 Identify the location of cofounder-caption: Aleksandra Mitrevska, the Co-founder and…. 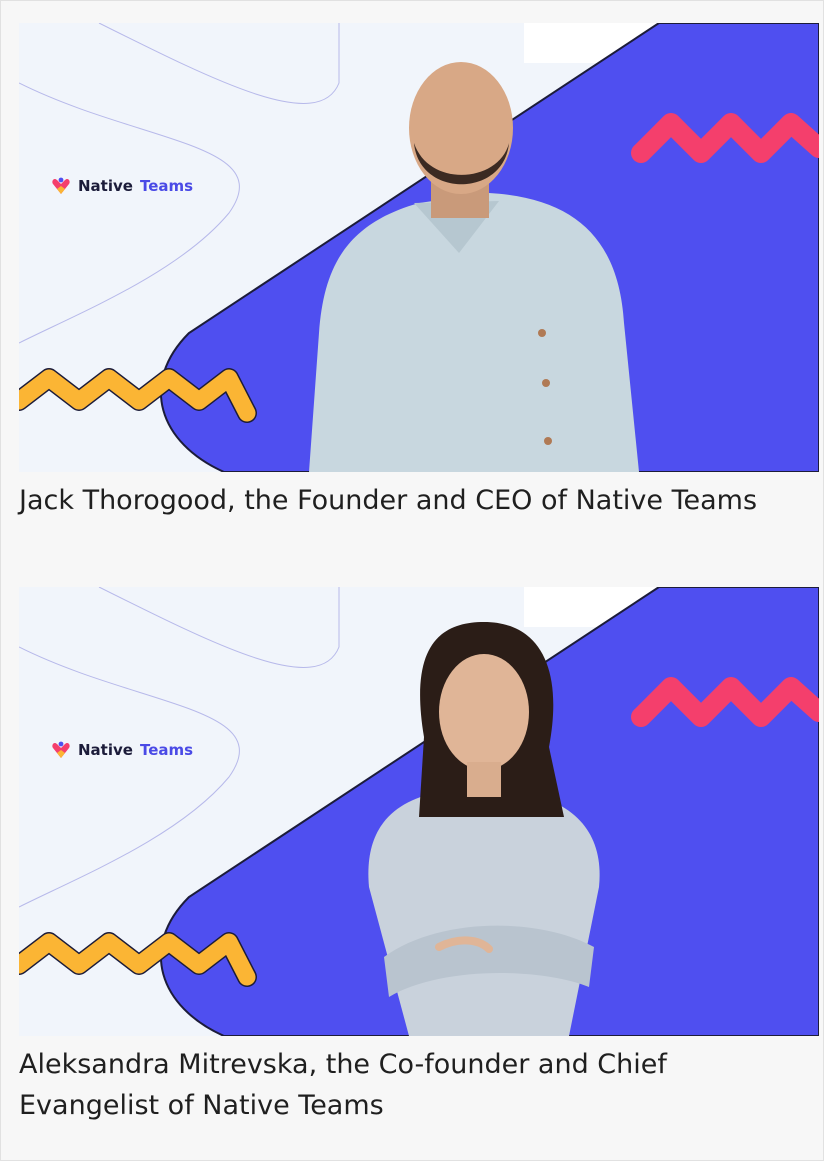
(343, 1085).